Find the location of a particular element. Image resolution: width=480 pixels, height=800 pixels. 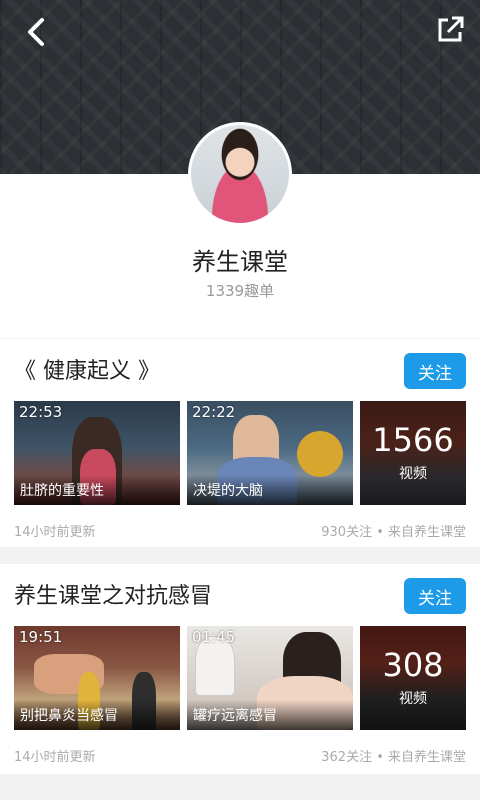

more-videos-thumbnail: 308 视频 is located at coordinates (413, 678).